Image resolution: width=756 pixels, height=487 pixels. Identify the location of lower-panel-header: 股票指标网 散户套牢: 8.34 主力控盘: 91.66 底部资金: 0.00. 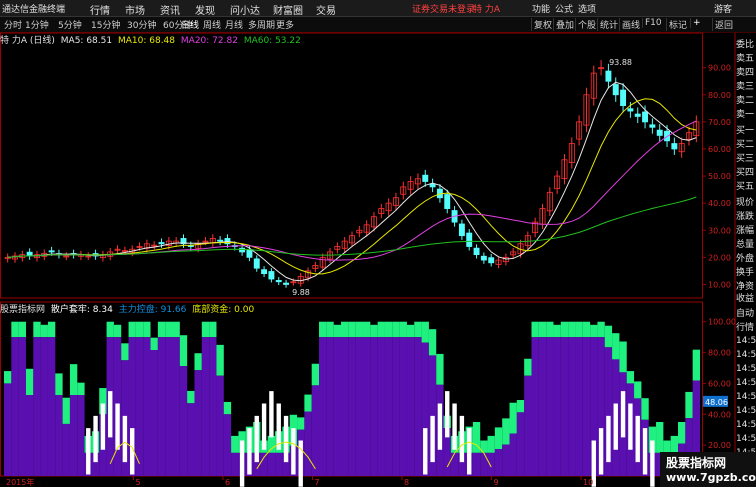
(128, 308).